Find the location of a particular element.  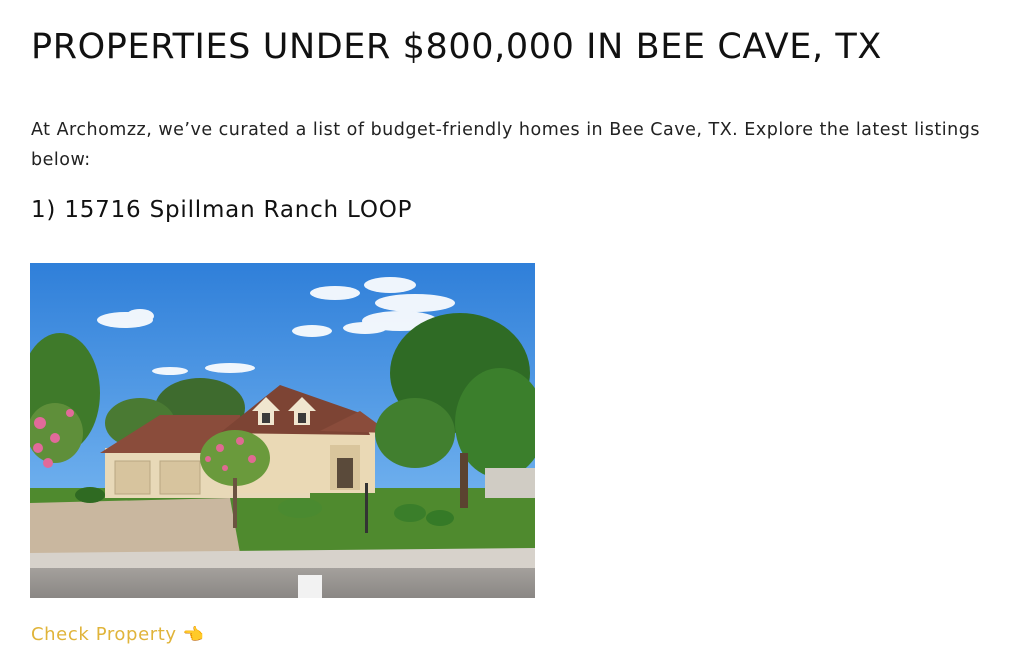

pointing-hand-icon: 👈 is located at coordinates (193, 635).